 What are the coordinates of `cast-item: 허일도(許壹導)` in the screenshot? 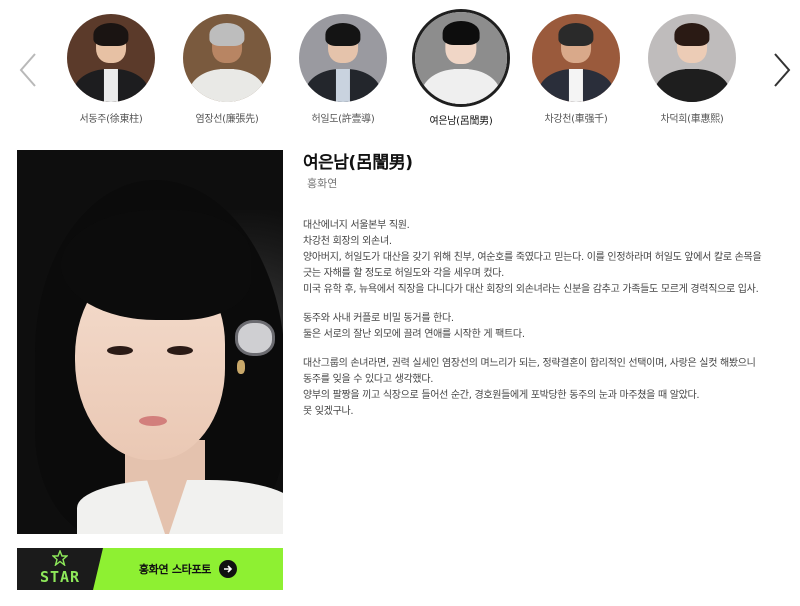 It's located at (343, 69).